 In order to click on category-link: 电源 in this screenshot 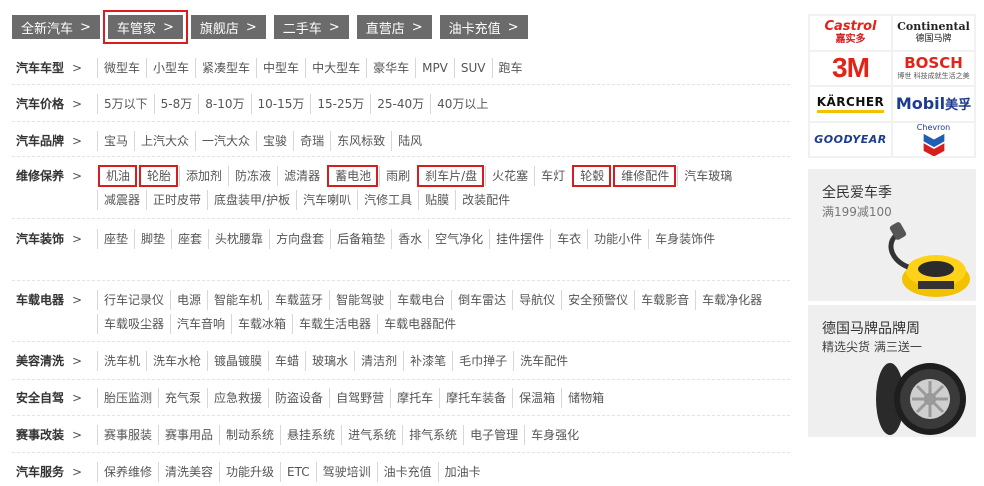, I will do `click(188, 300)`.